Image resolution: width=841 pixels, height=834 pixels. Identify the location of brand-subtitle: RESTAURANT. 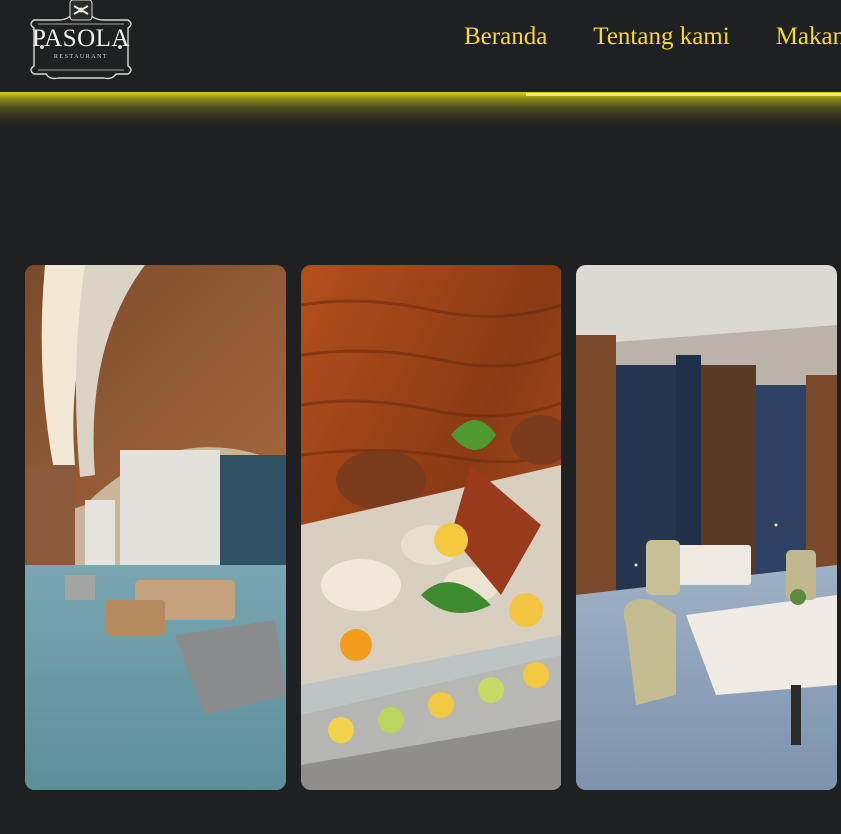
(81, 57).